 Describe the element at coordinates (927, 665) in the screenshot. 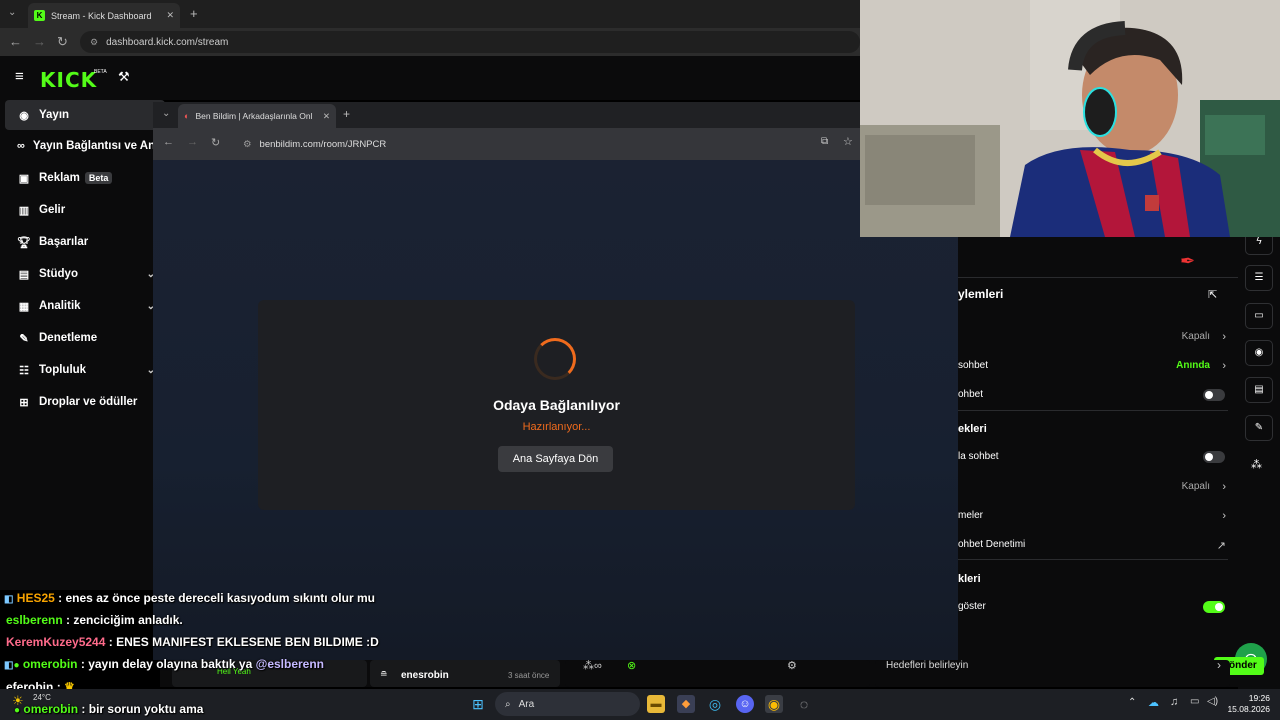

I see `goals-label: Hedefleri belirleyin` at that location.